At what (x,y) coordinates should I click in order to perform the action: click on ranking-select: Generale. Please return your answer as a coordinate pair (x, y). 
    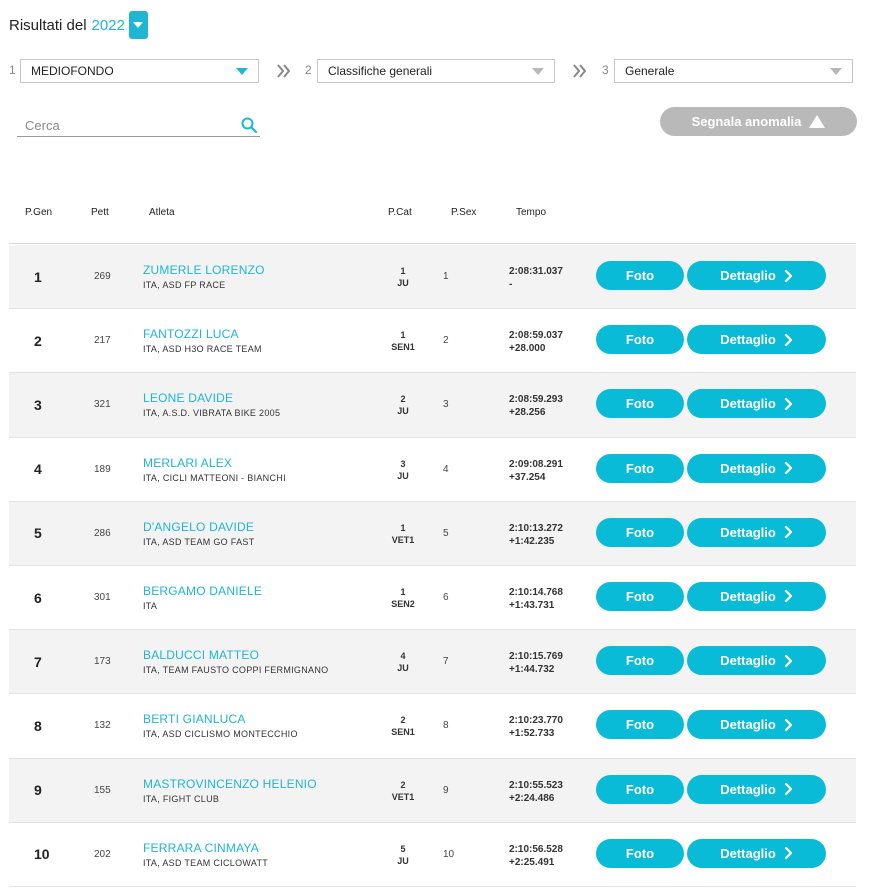
    Looking at the image, I should click on (733, 71).